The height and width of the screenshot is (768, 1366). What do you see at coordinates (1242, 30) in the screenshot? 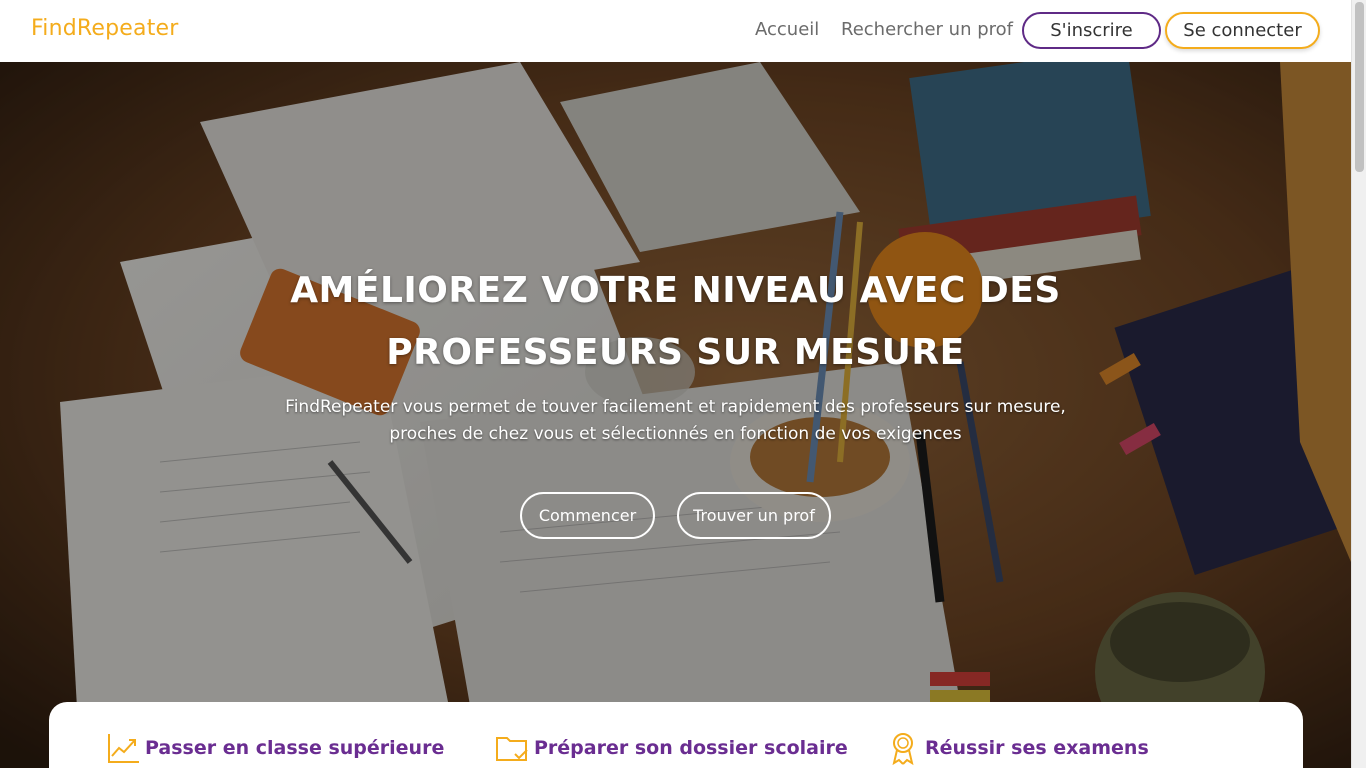
I see `login-button: Se connecter` at bounding box center [1242, 30].